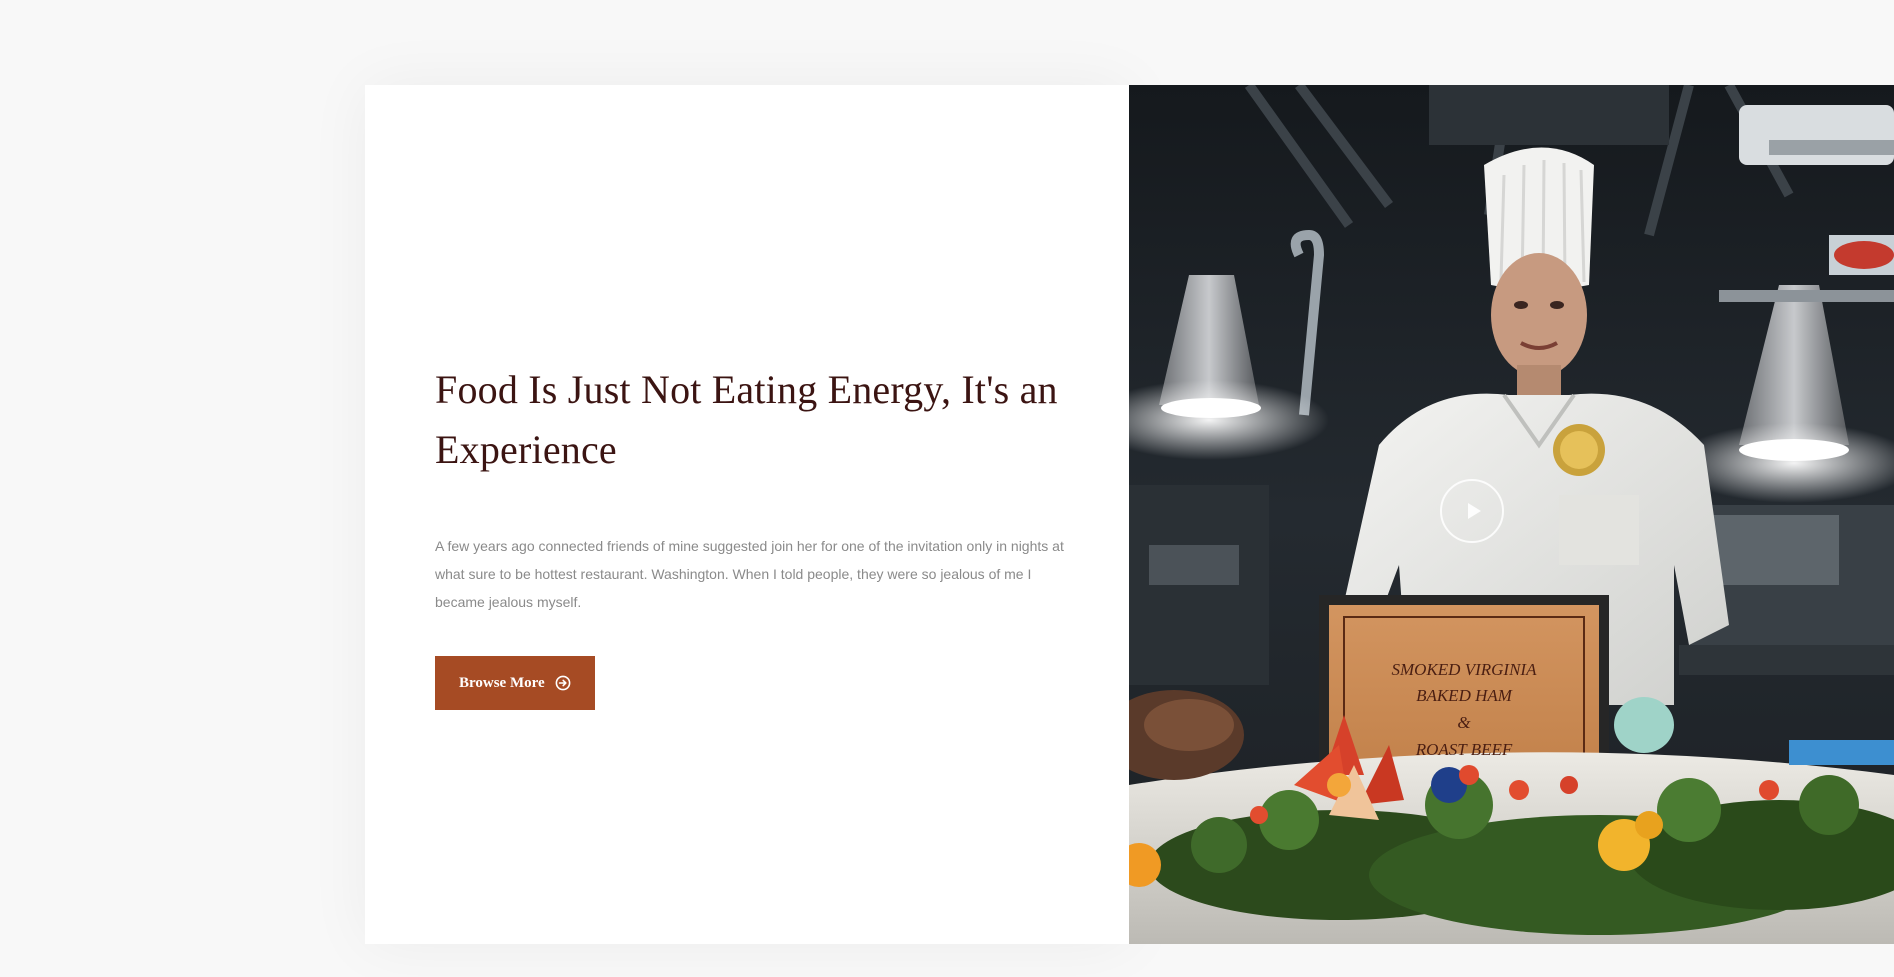 The width and height of the screenshot is (1894, 977). I want to click on arrow-circle-right-icon, so click(563, 683).